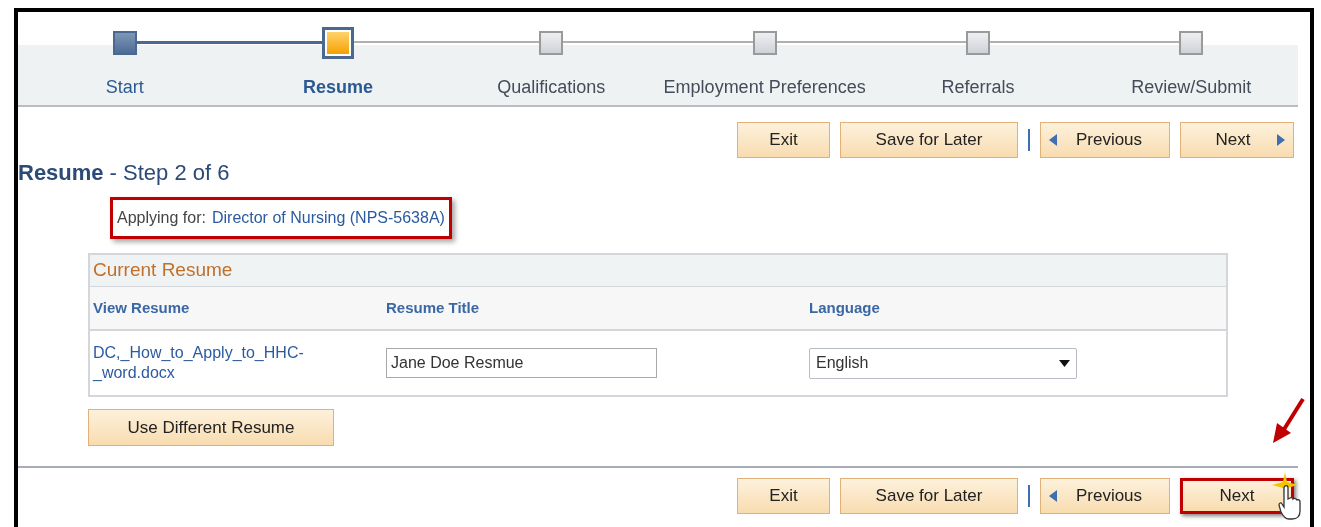  I want to click on resume-title-field: Jane Doe Resmue, so click(521, 363).